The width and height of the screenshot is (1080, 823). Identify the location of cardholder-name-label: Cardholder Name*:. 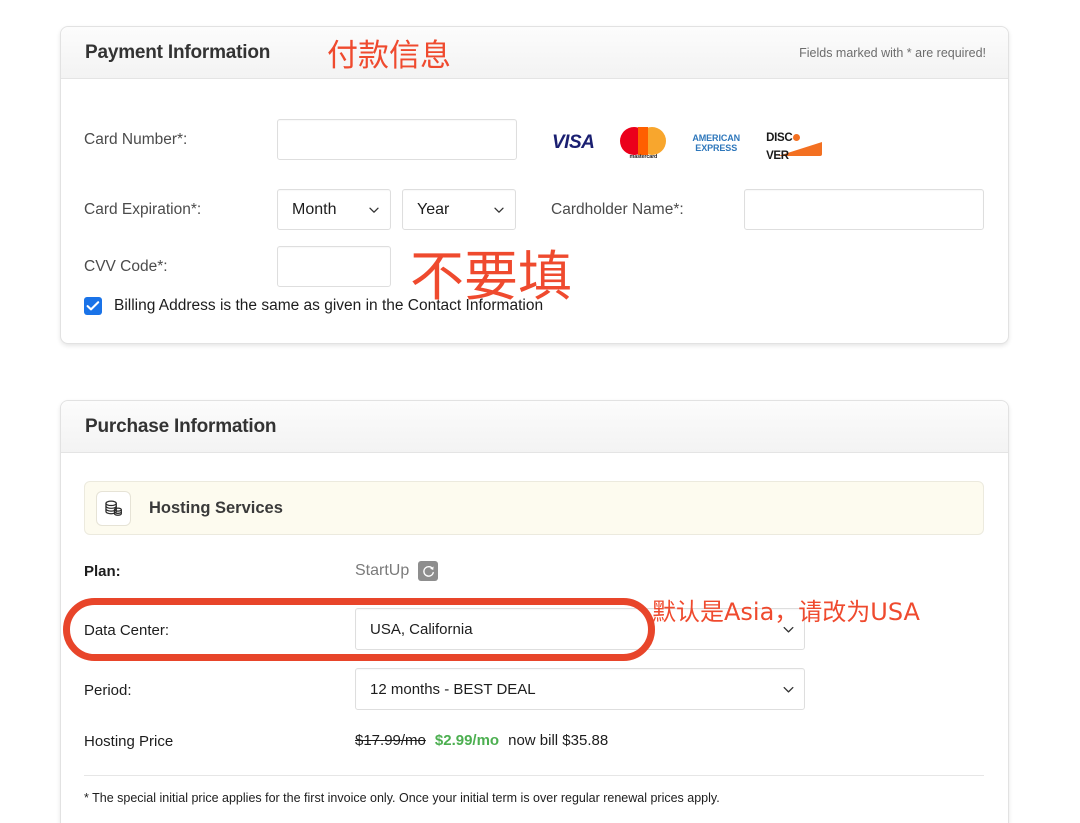
(617, 209).